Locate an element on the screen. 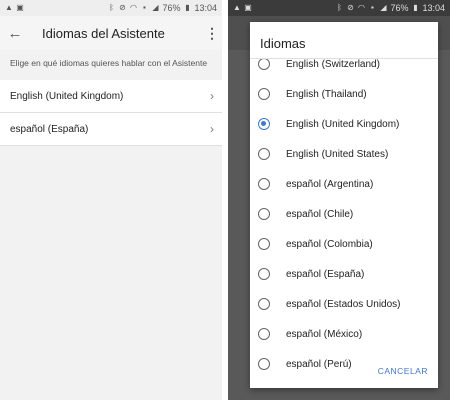 The width and height of the screenshot is (450, 400). language-option: español (Argentina) is located at coordinates (344, 184).